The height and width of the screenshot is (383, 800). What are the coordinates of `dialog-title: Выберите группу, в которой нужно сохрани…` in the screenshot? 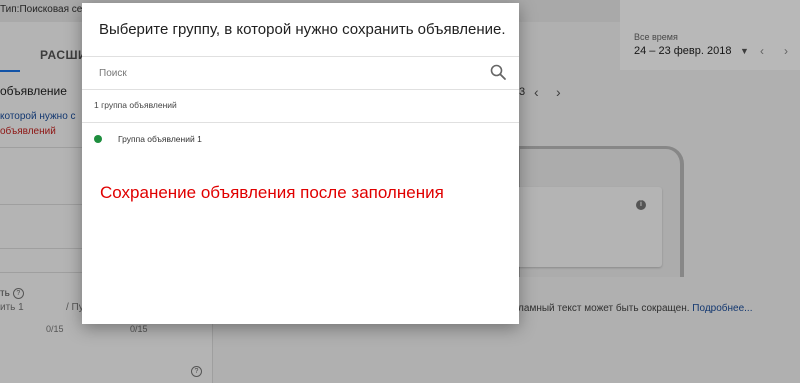 It's located at (302, 29).